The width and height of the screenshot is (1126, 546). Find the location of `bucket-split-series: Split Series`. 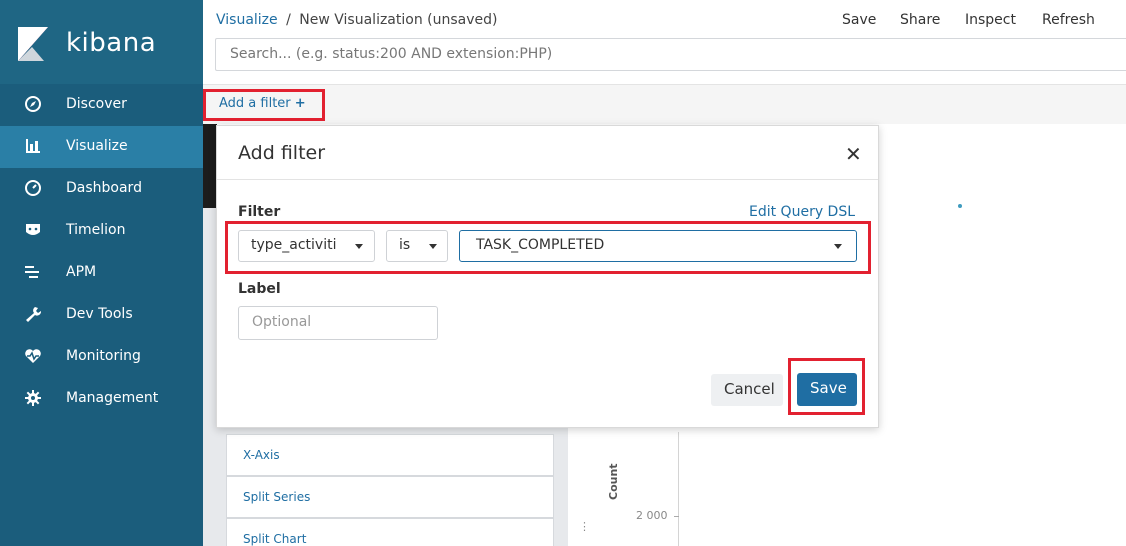

bucket-split-series: Split Series is located at coordinates (390, 497).